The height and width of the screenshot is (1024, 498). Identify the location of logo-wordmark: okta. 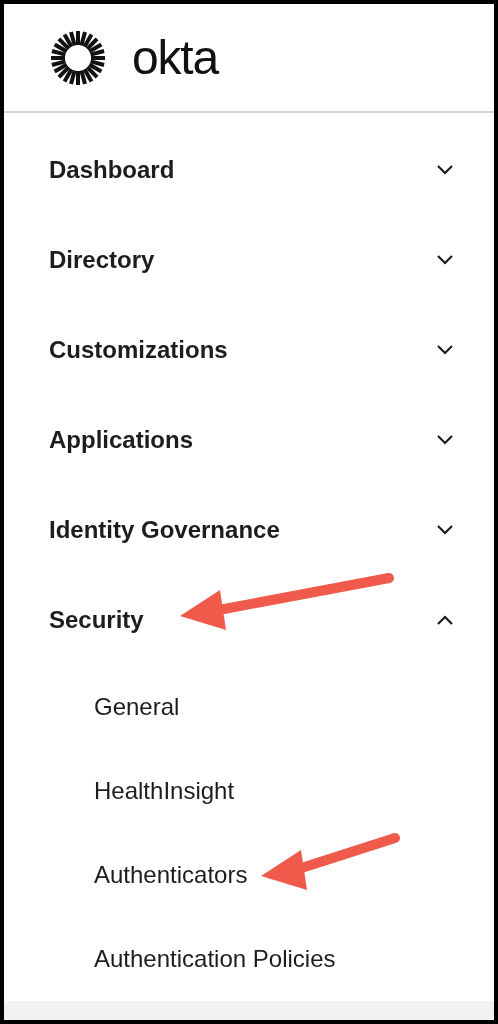
(175, 57).